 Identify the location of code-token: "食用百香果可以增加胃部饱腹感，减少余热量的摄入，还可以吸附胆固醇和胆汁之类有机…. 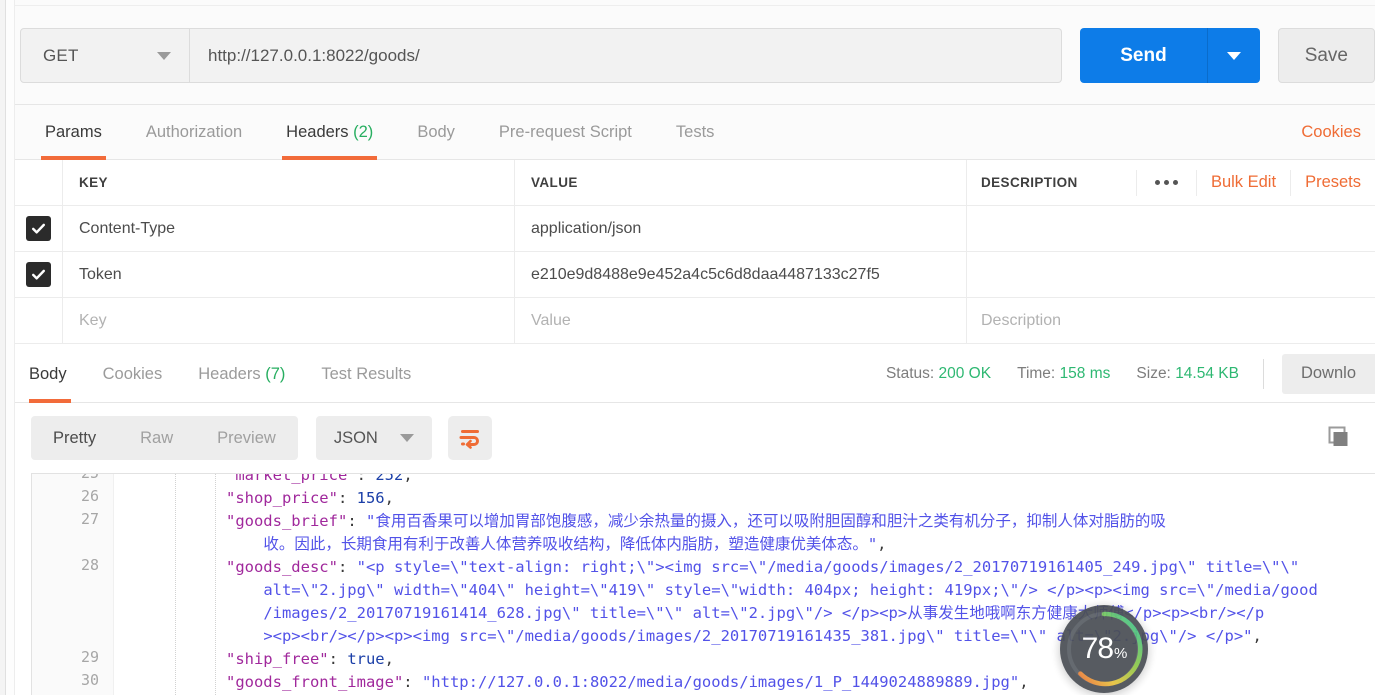
(765, 521).